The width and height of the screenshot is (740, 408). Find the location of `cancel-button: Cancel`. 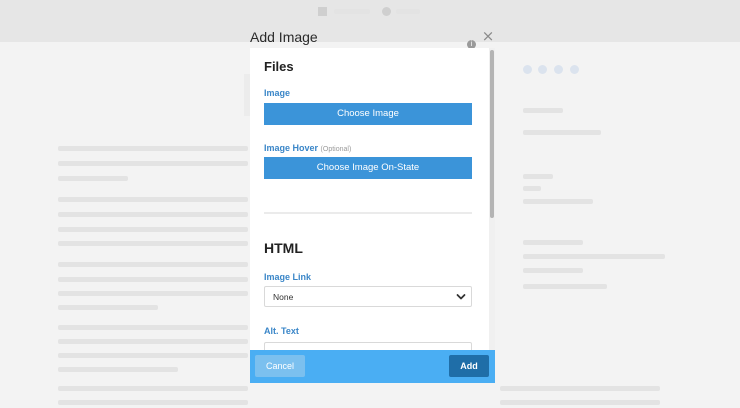

cancel-button: Cancel is located at coordinates (280, 366).